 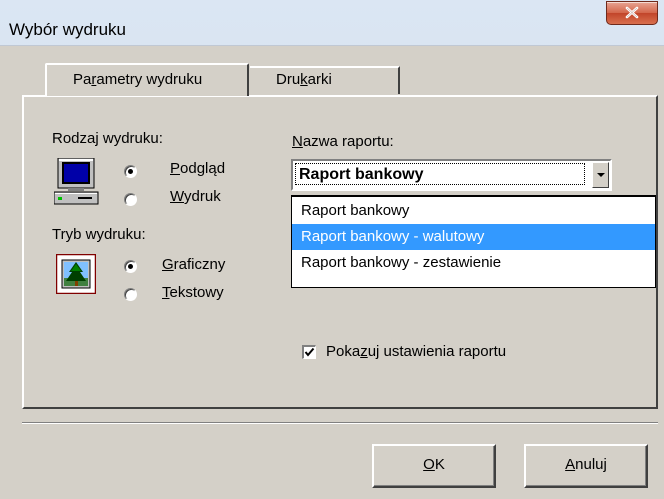 What do you see at coordinates (130, 171) in the screenshot?
I see `preview-radio` at bounding box center [130, 171].